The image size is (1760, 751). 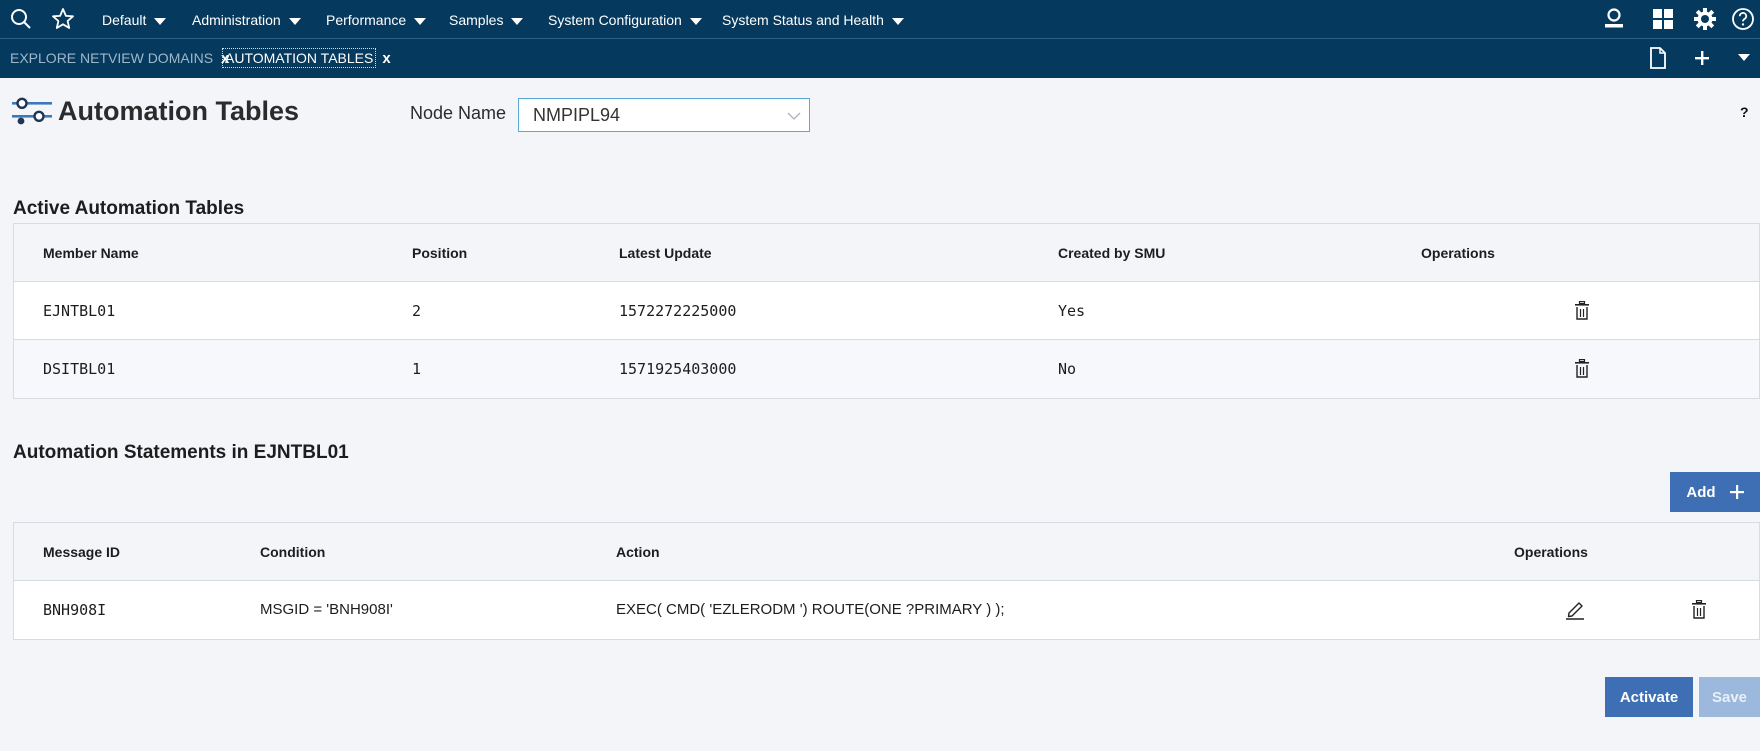 I want to click on chevron-down-icon, so click(x=794, y=117).